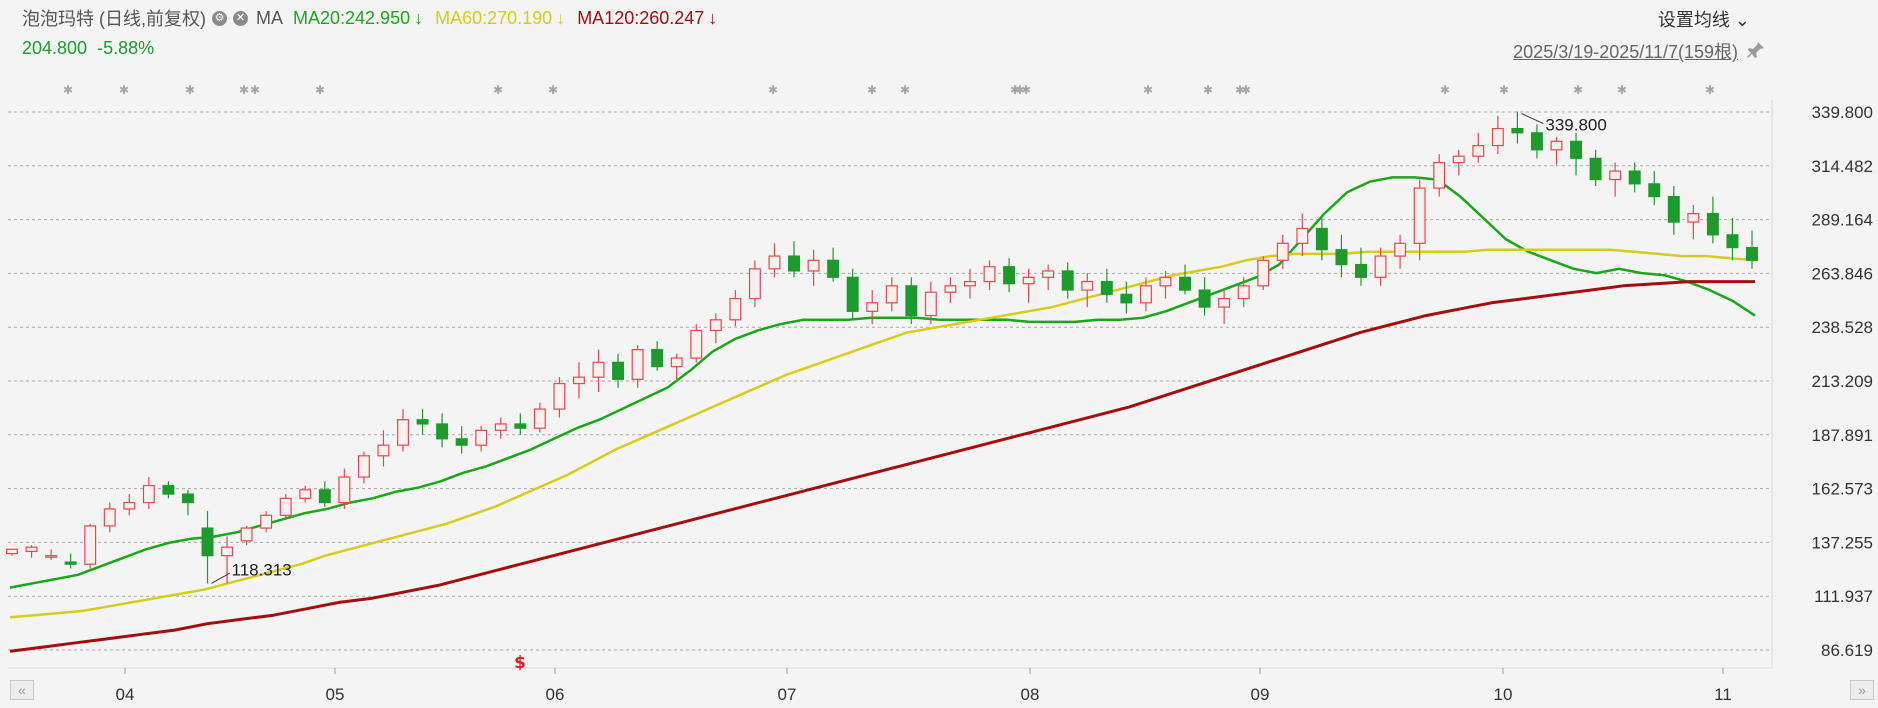 Image resolution: width=1878 pixels, height=708 pixels. Describe the element at coordinates (1842, 381) in the screenshot. I see `y-tick-label: 213.209` at that location.